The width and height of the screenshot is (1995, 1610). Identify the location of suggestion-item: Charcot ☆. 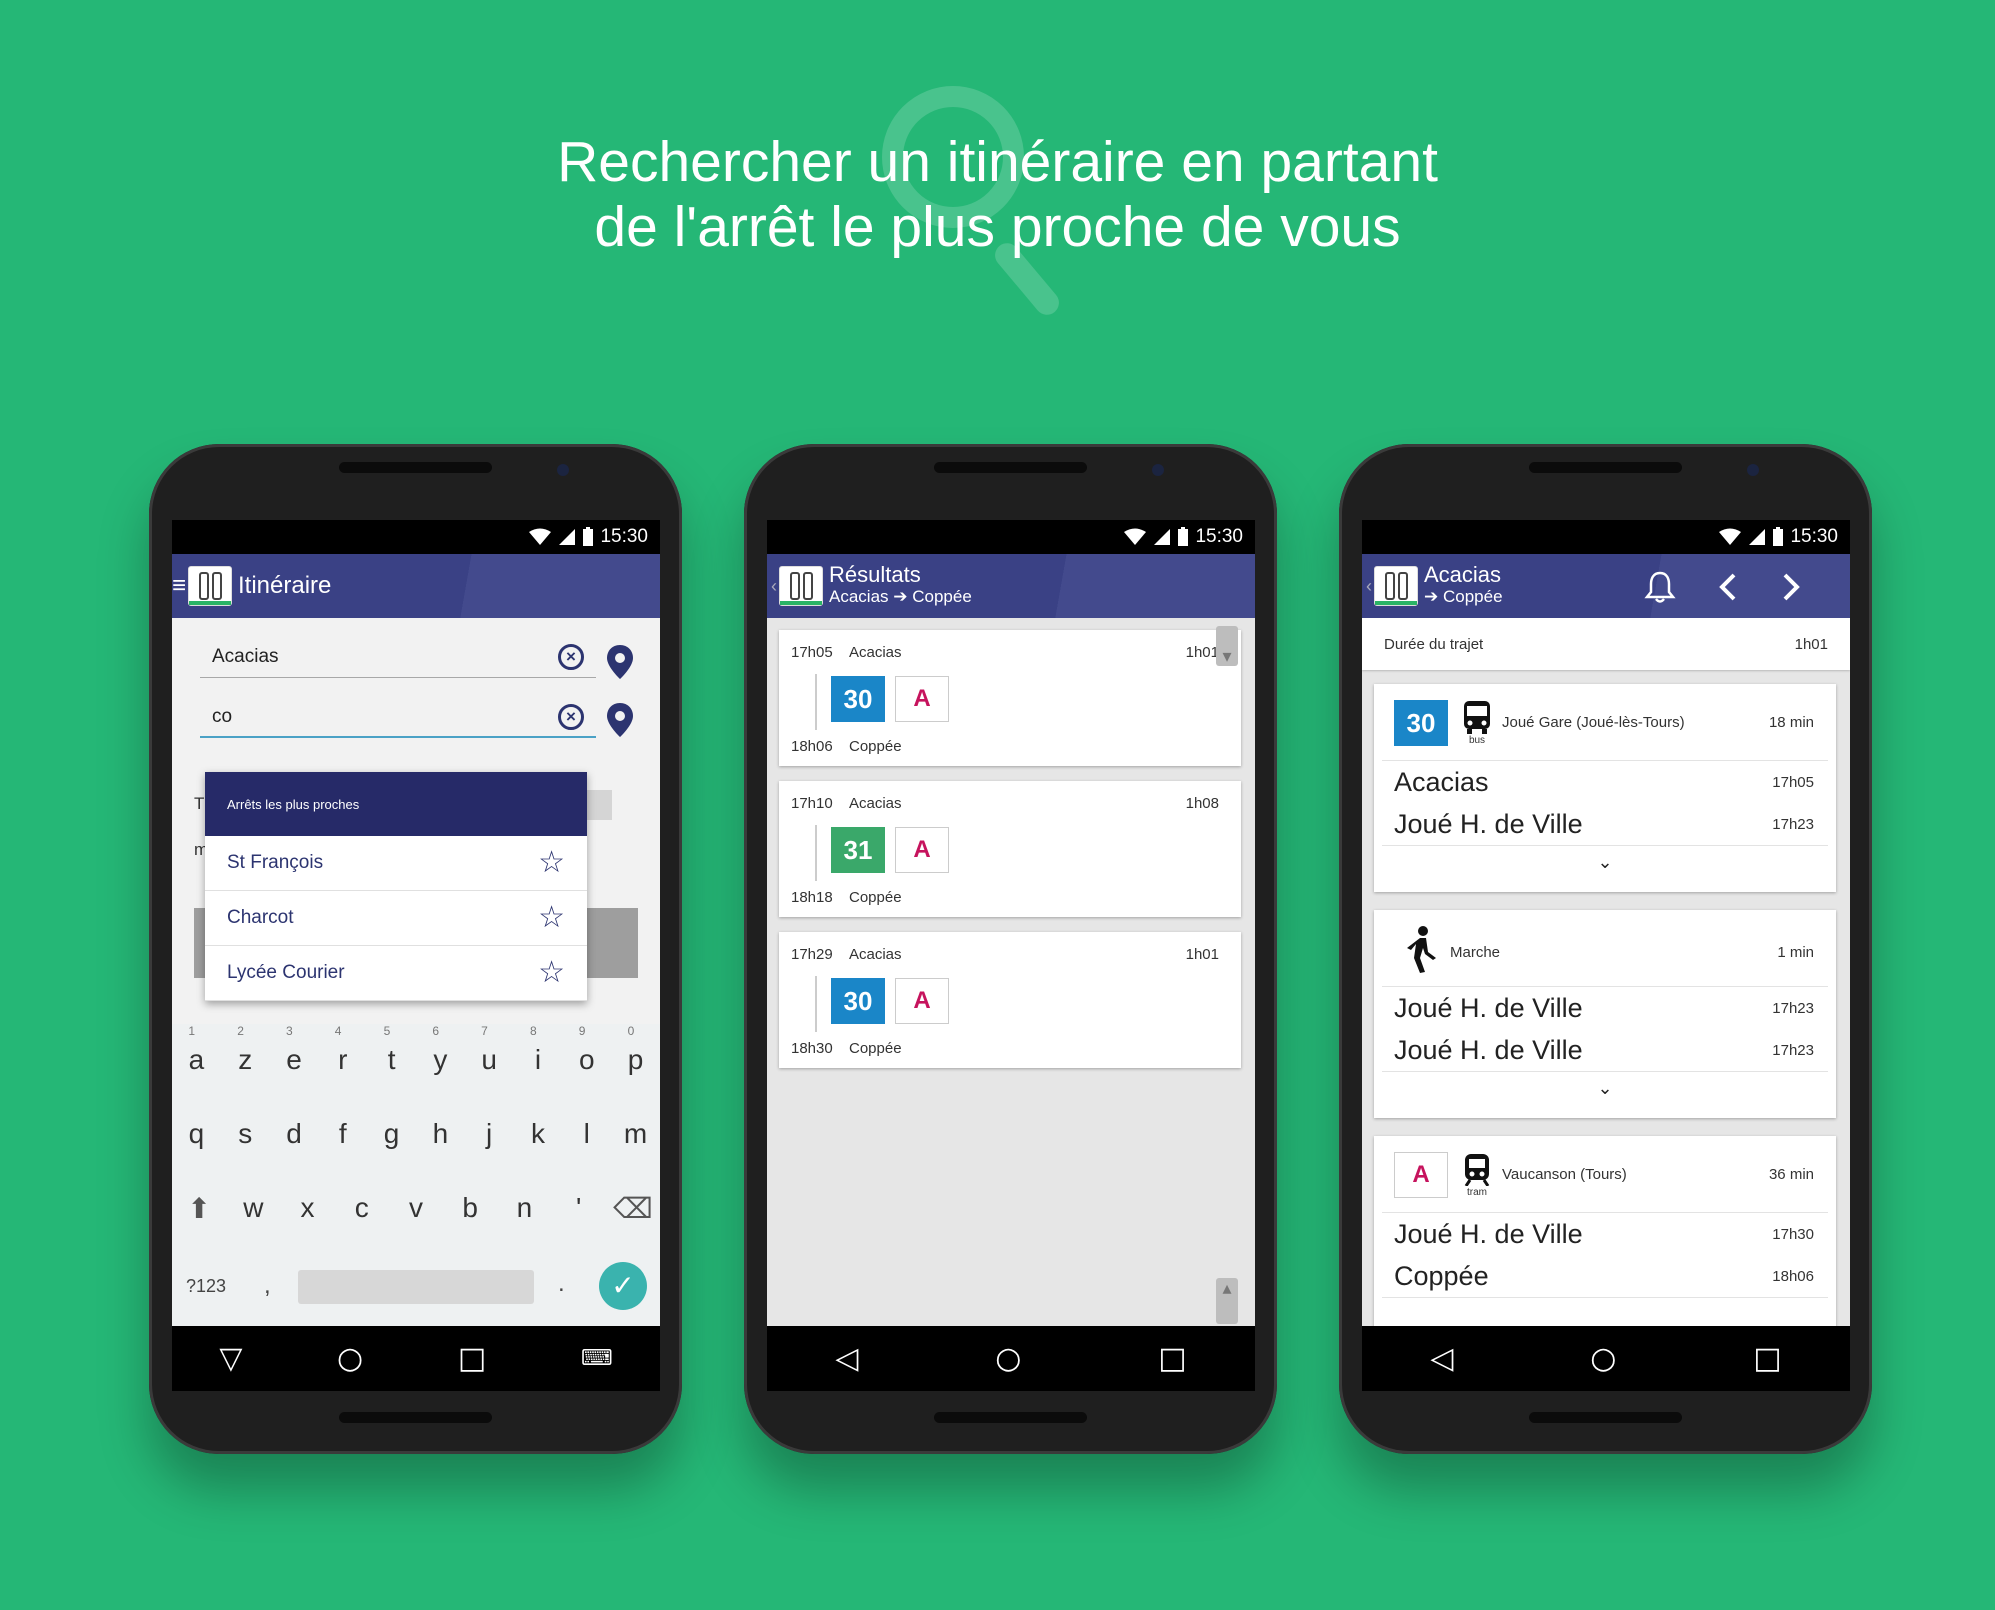
(396, 918).